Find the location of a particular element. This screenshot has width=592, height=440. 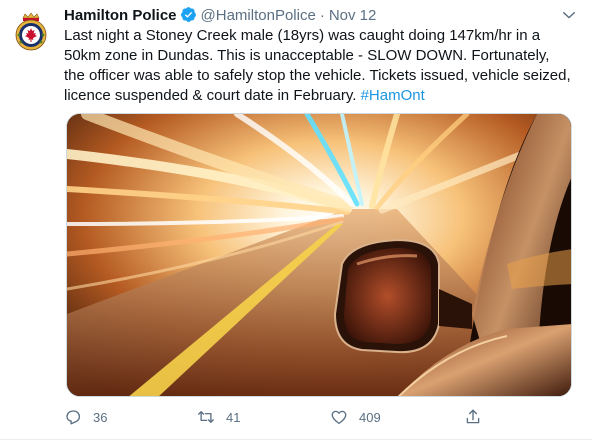

tweet-actions: 36 41 409 is located at coordinates (319, 417).